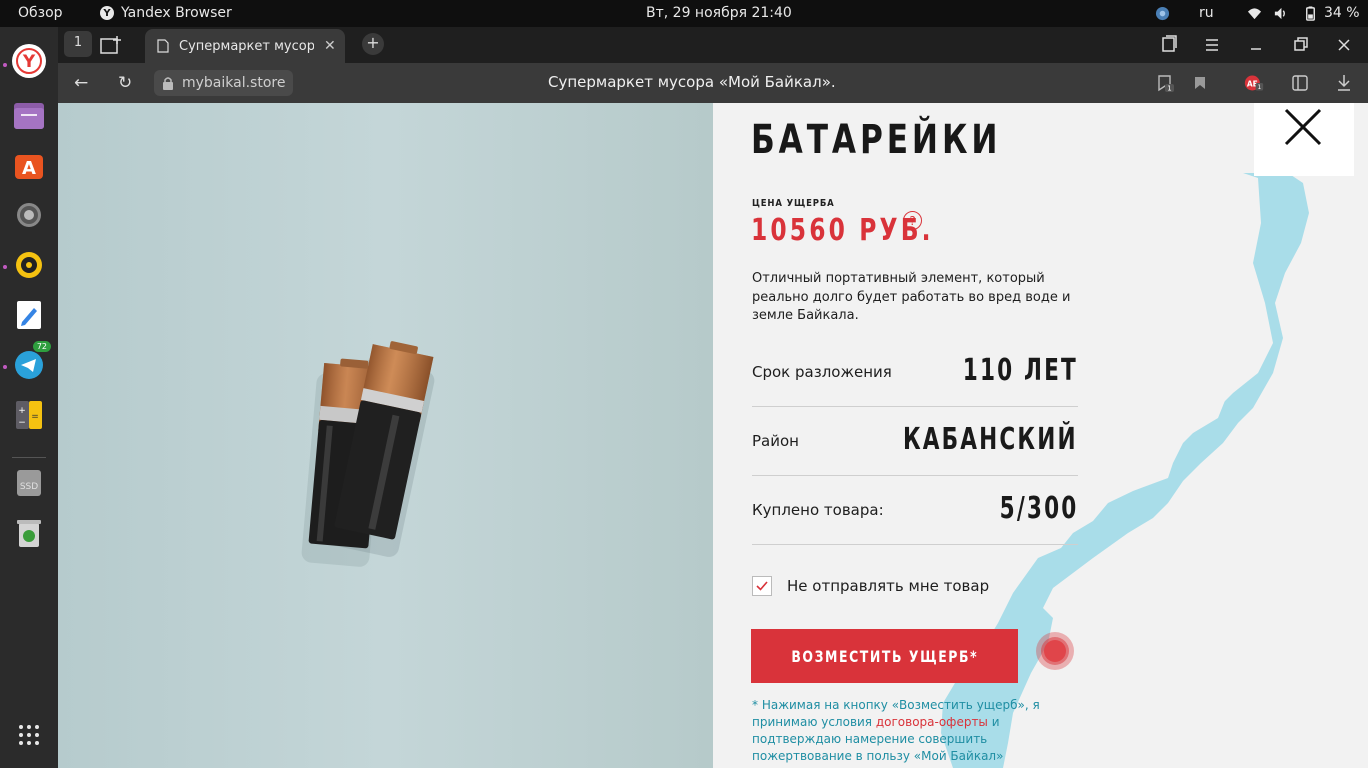 The image size is (1368, 768). I want to click on damage-price-label: ЦЕНА УЩЕРБА, so click(793, 203).